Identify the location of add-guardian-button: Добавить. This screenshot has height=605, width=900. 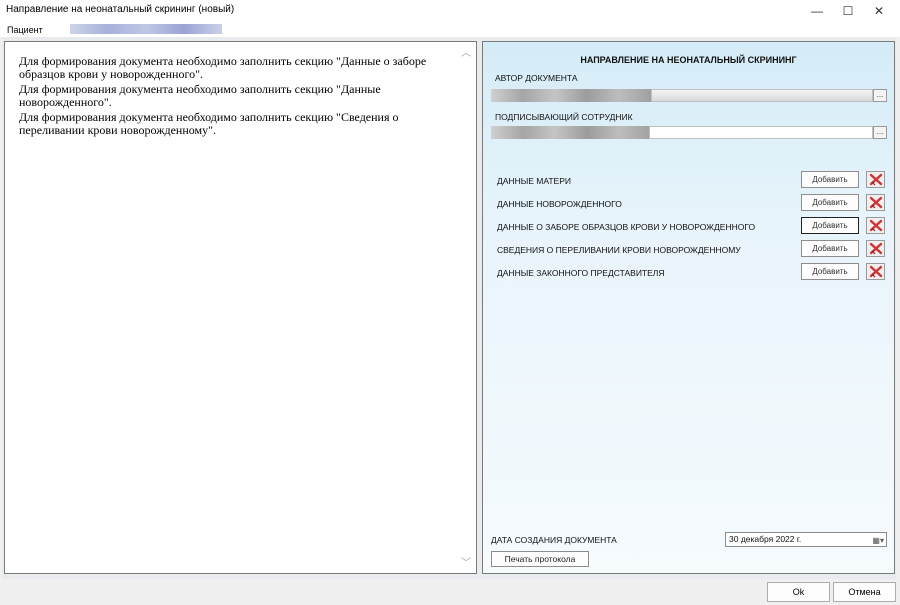
(830, 271).